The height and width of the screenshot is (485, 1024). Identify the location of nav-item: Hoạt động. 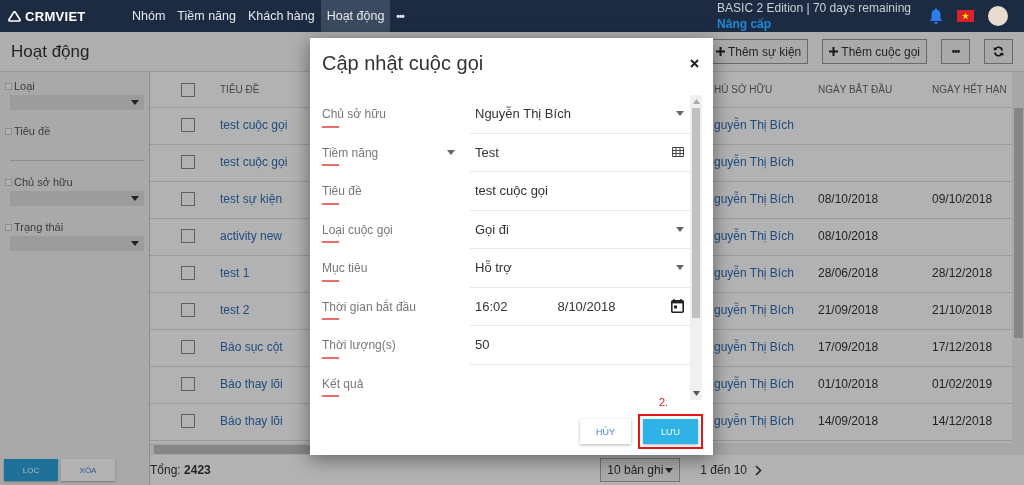
(355, 16).